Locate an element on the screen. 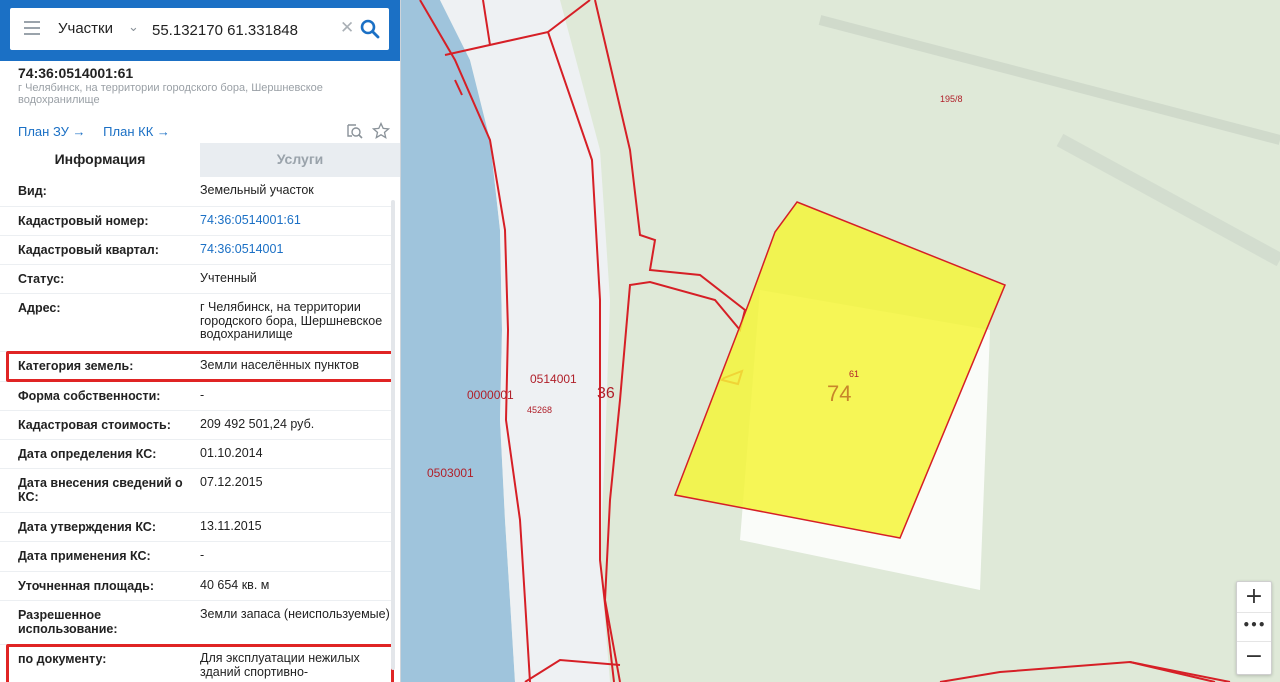 This screenshot has width=1280, height=682. search-bar: Участки ⌄ ✕ is located at coordinates (200, 30).